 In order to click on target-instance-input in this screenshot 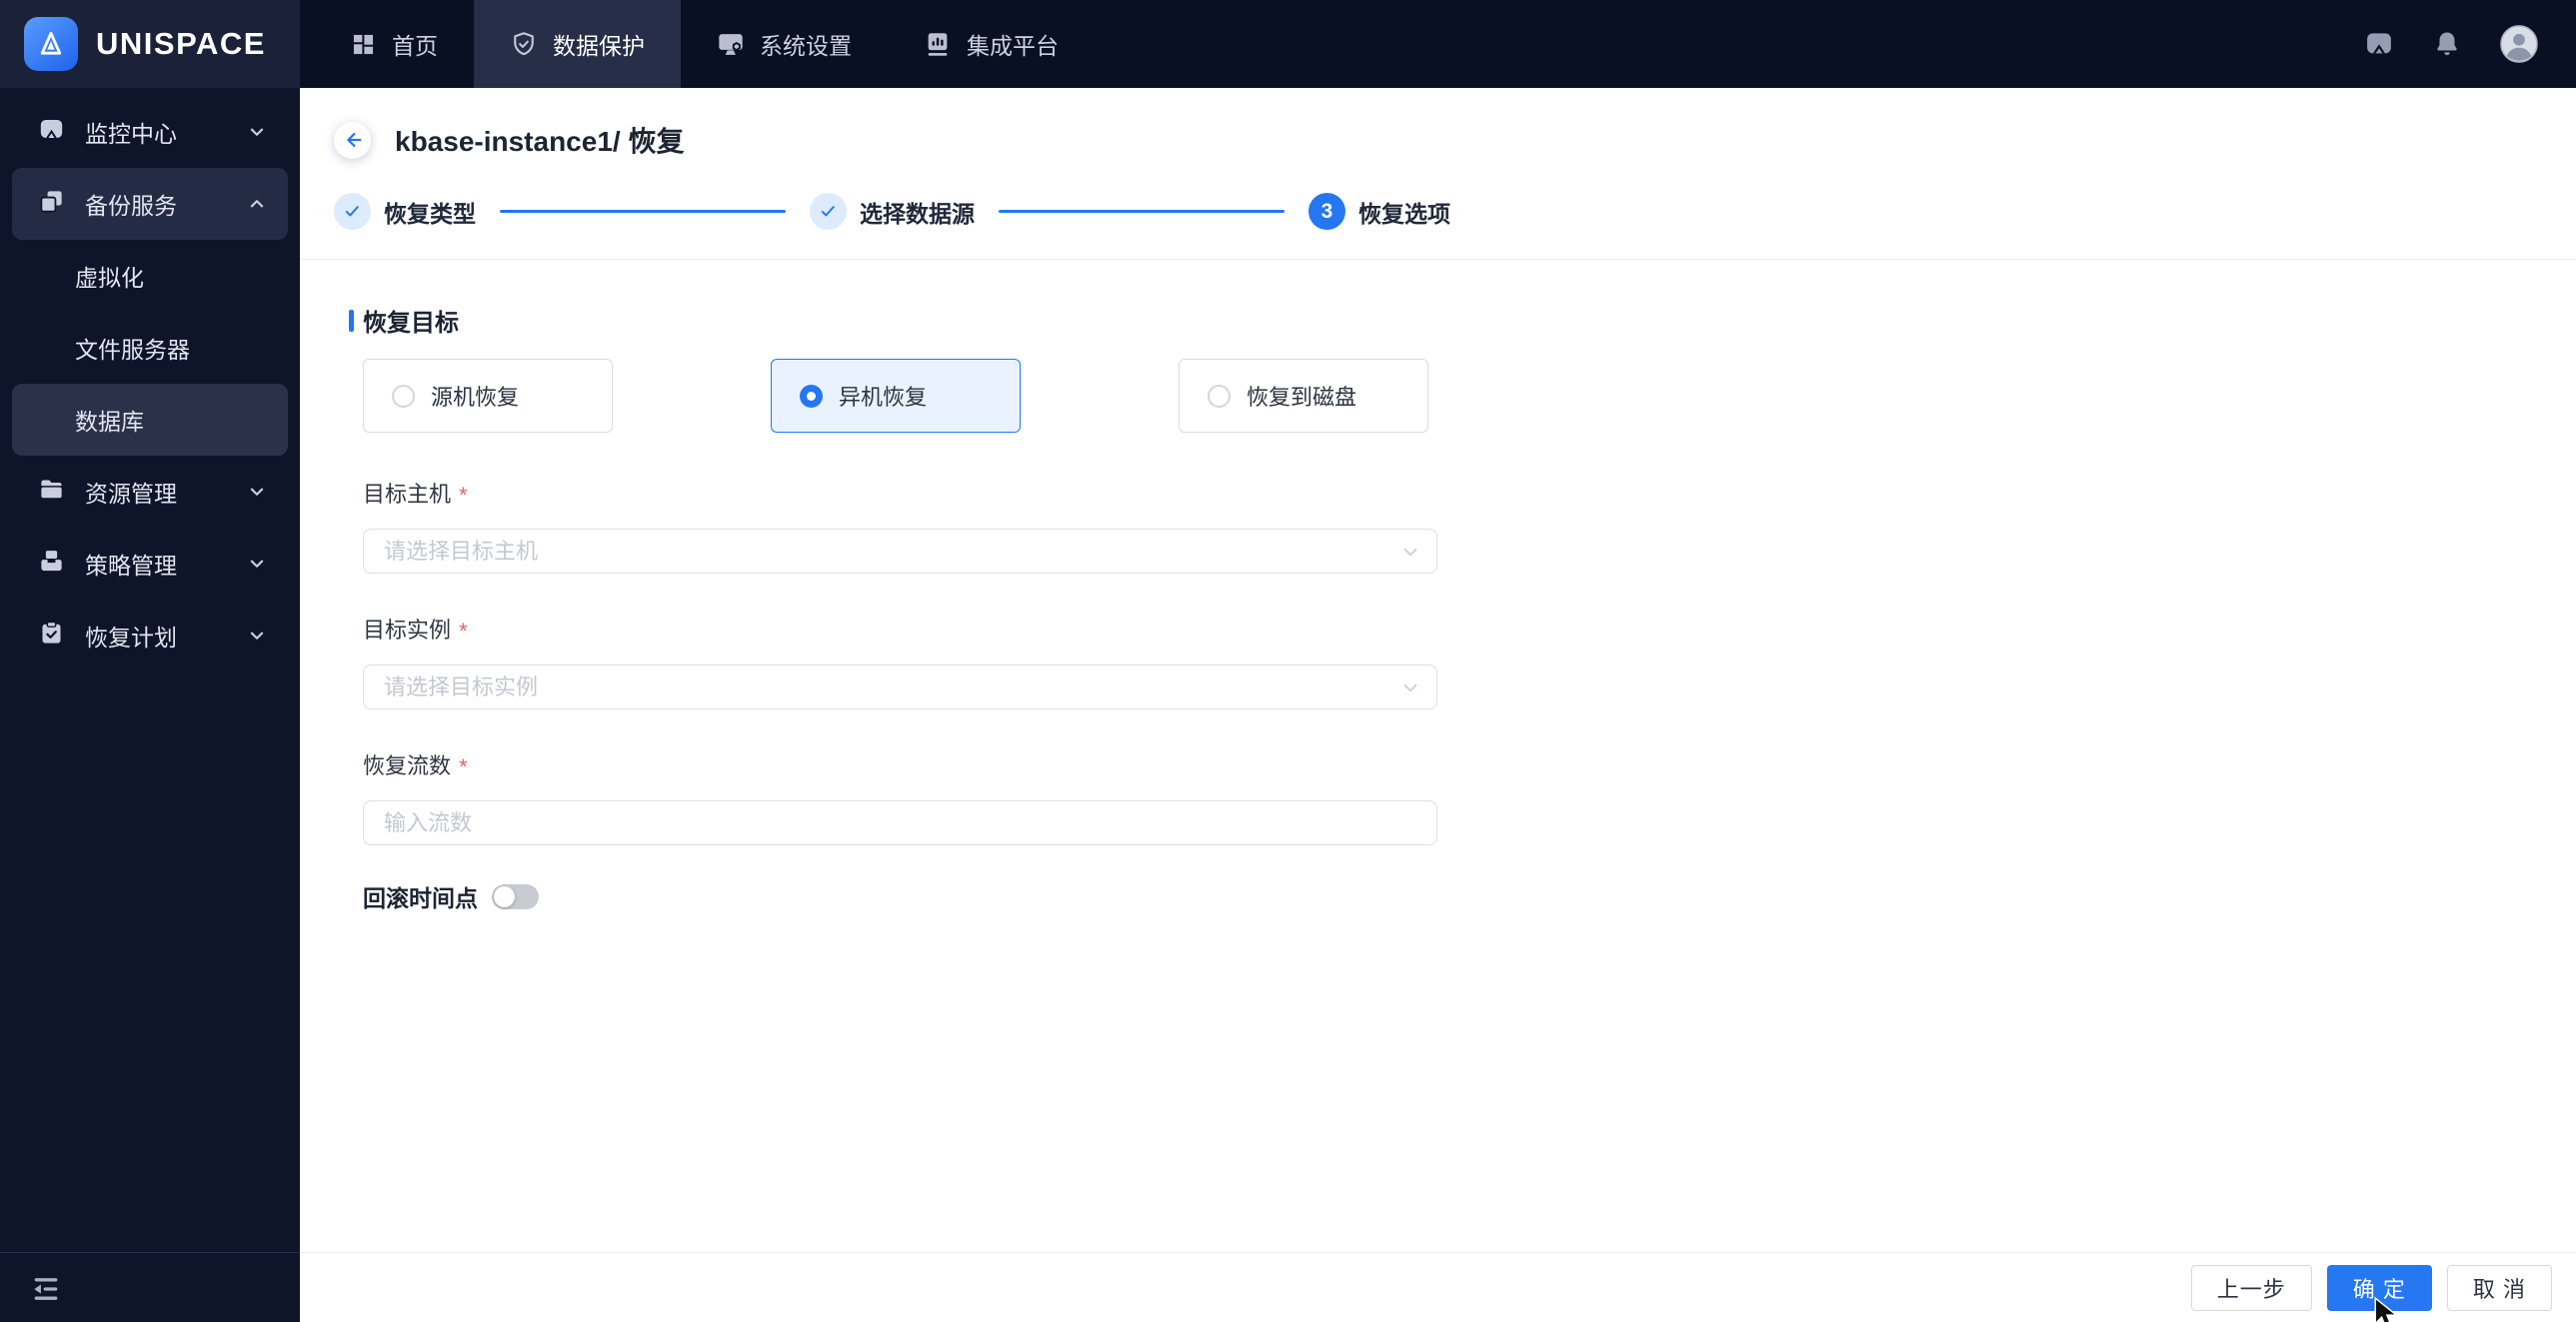, I will do `click(900, 686)`.